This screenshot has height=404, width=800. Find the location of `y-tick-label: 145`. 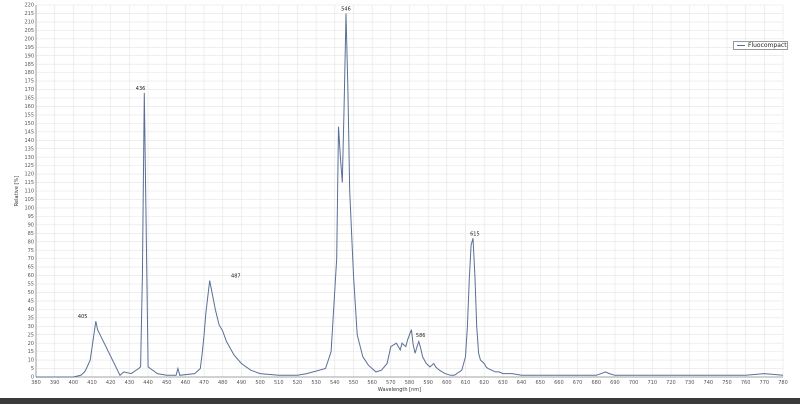

y-tick-label: 145 is located at coordinates (29, 132).